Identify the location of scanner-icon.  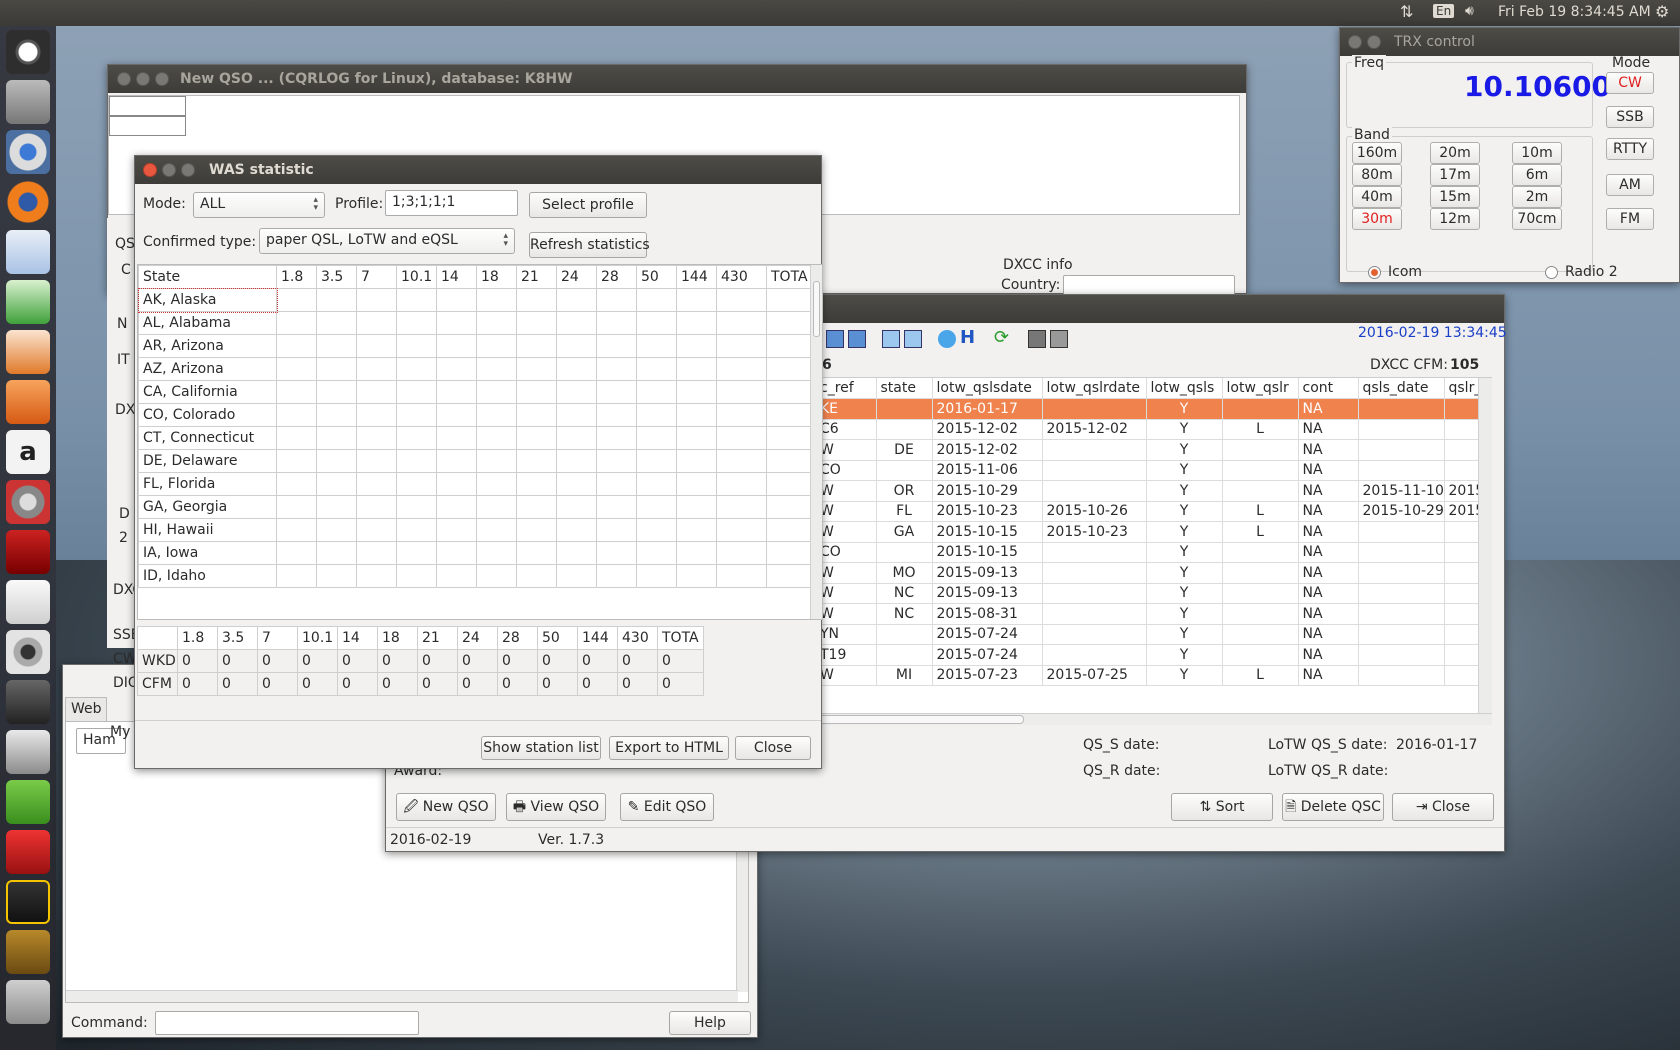
(28, 752).